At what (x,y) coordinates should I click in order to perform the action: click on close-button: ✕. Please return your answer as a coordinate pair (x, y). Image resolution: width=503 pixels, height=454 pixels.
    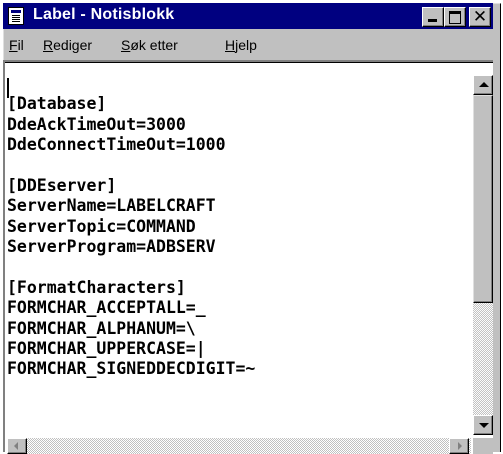
    Looking at the image, I should click on (480, 17).